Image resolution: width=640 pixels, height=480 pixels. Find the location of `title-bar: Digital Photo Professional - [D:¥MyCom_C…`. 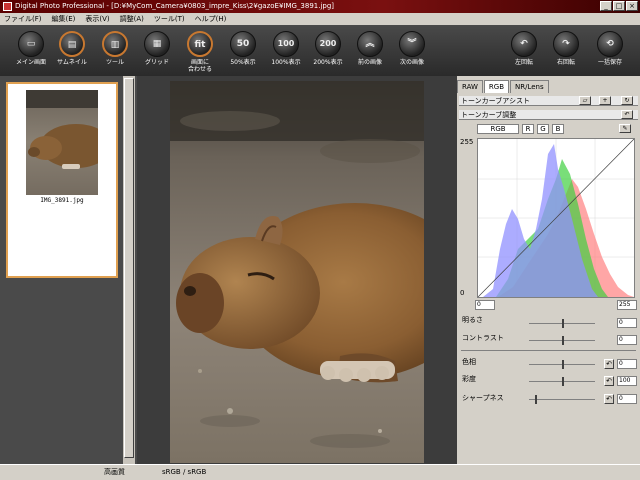

title-bar: Digital Photo Professional - [D:¥MyCom_C… is located at coordinates (320, 6).